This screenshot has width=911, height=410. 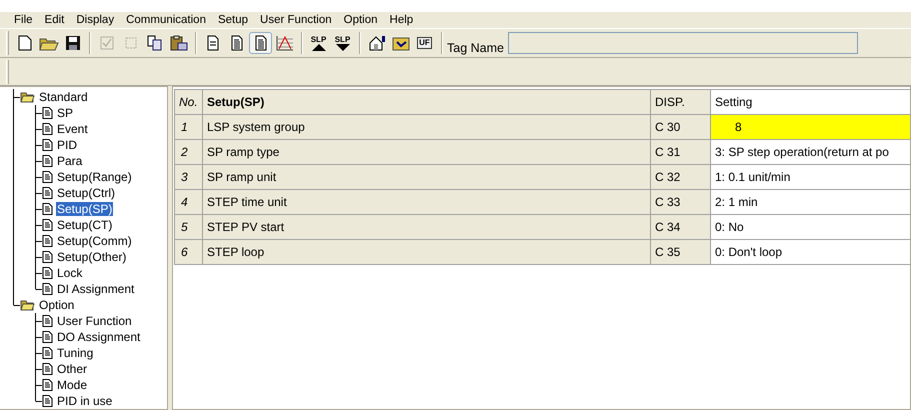 What do you see at coordinates (319, 47) in the screenshot?
I see `arrow-up-icon` at bounding box center [319, 47].